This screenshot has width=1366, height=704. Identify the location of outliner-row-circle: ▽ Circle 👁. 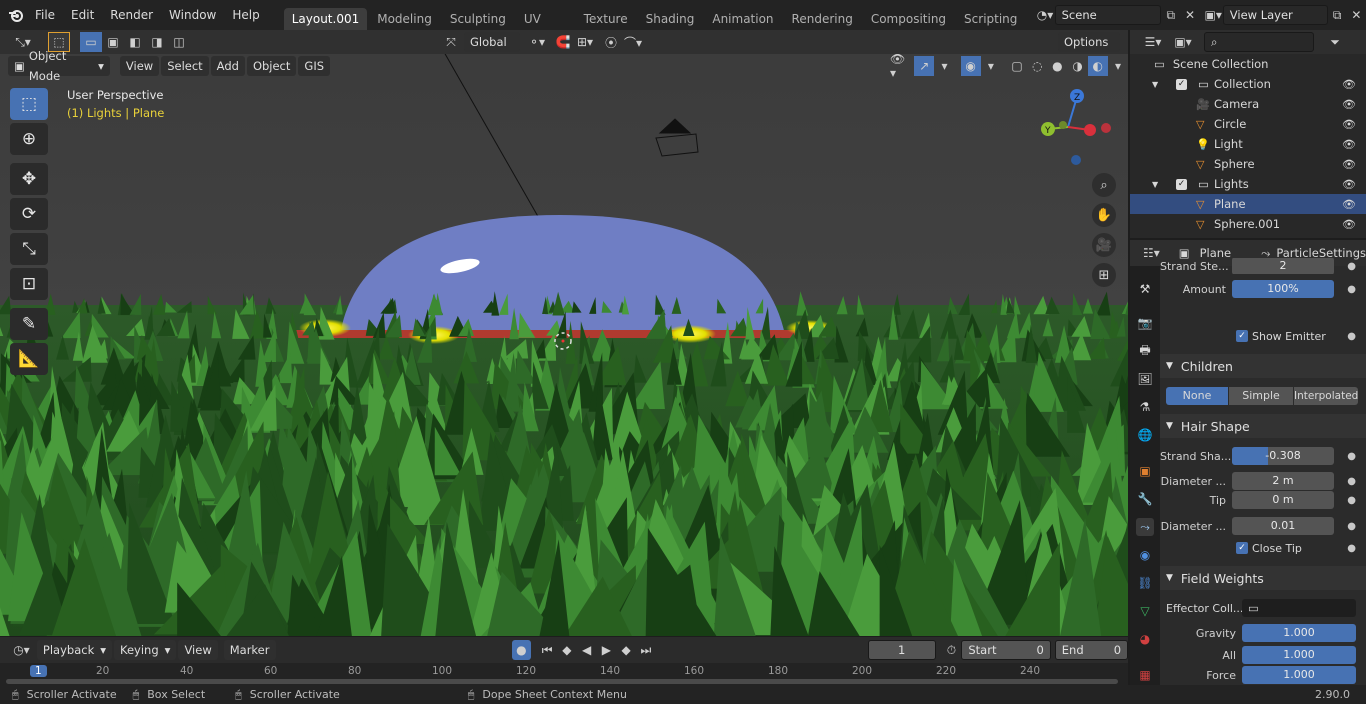
(1248, 124).